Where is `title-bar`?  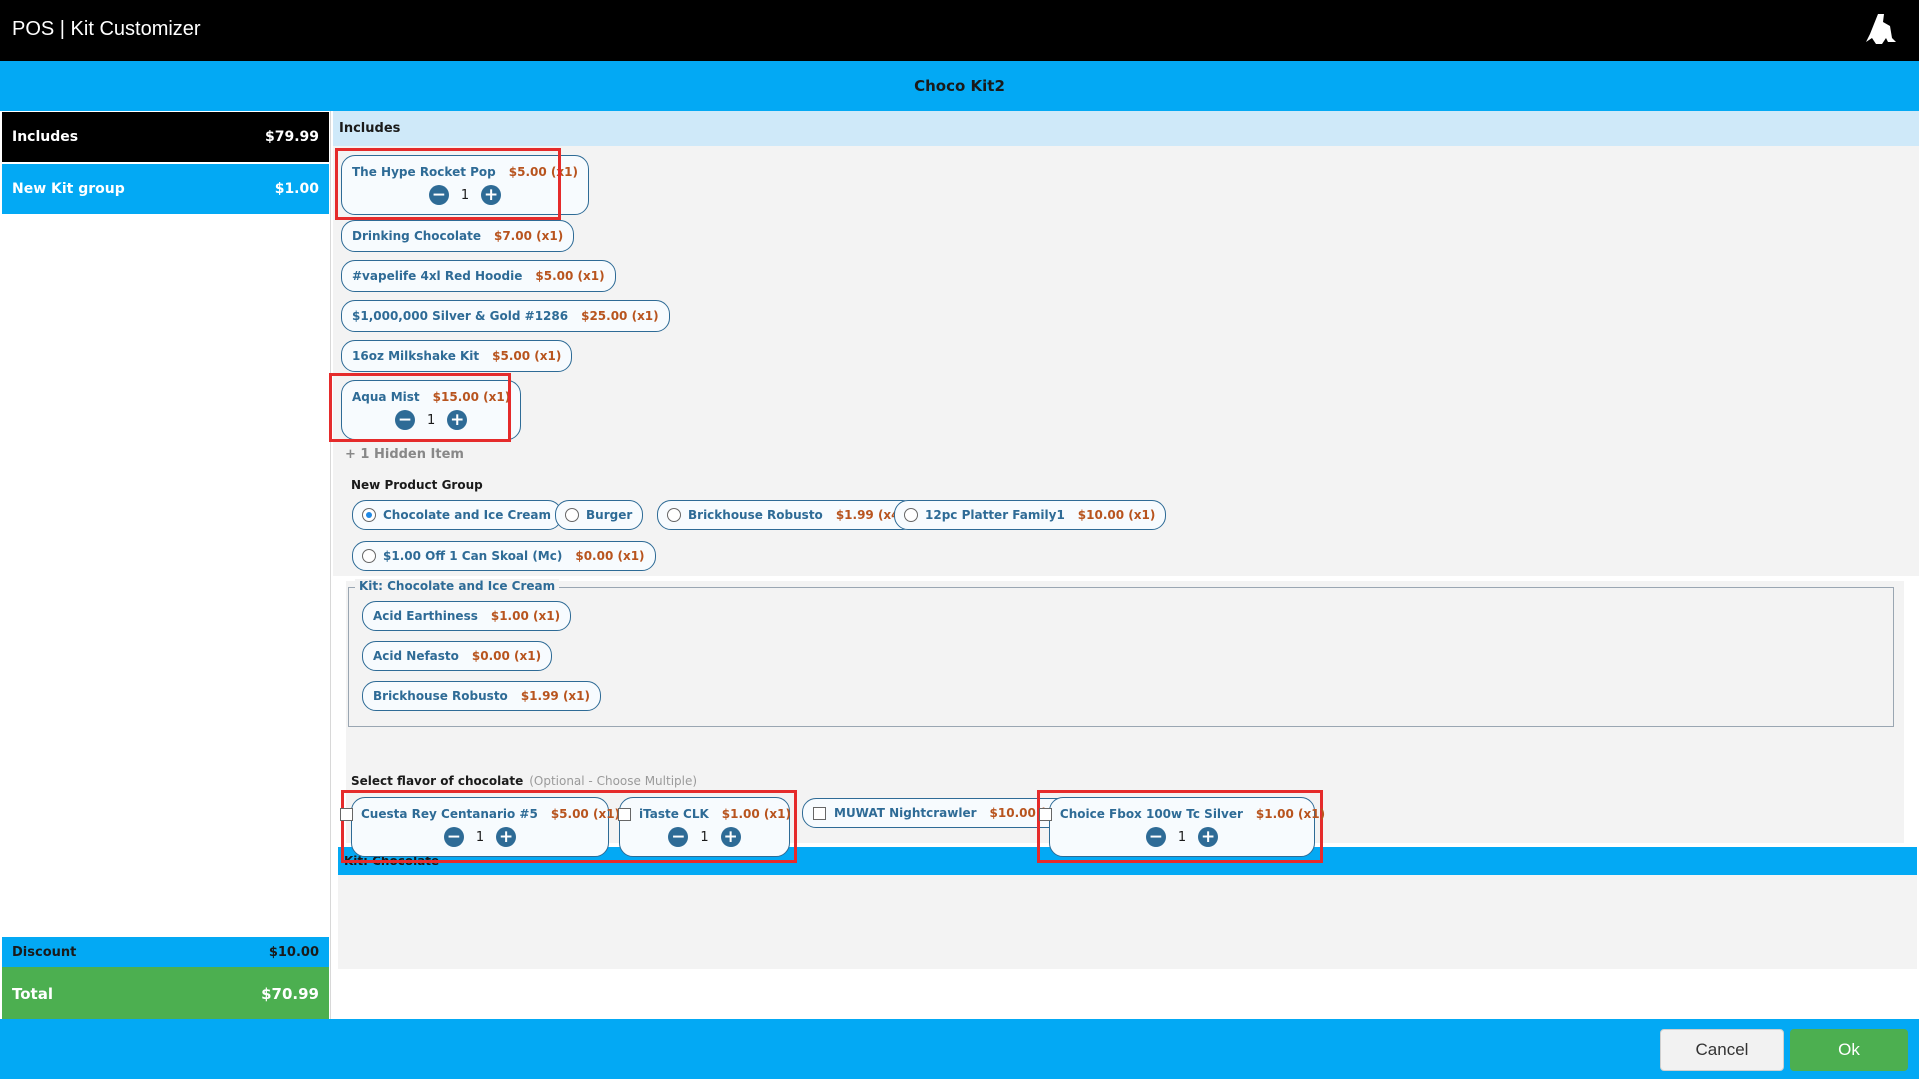 title-bar is located at coordinates (959, 30).